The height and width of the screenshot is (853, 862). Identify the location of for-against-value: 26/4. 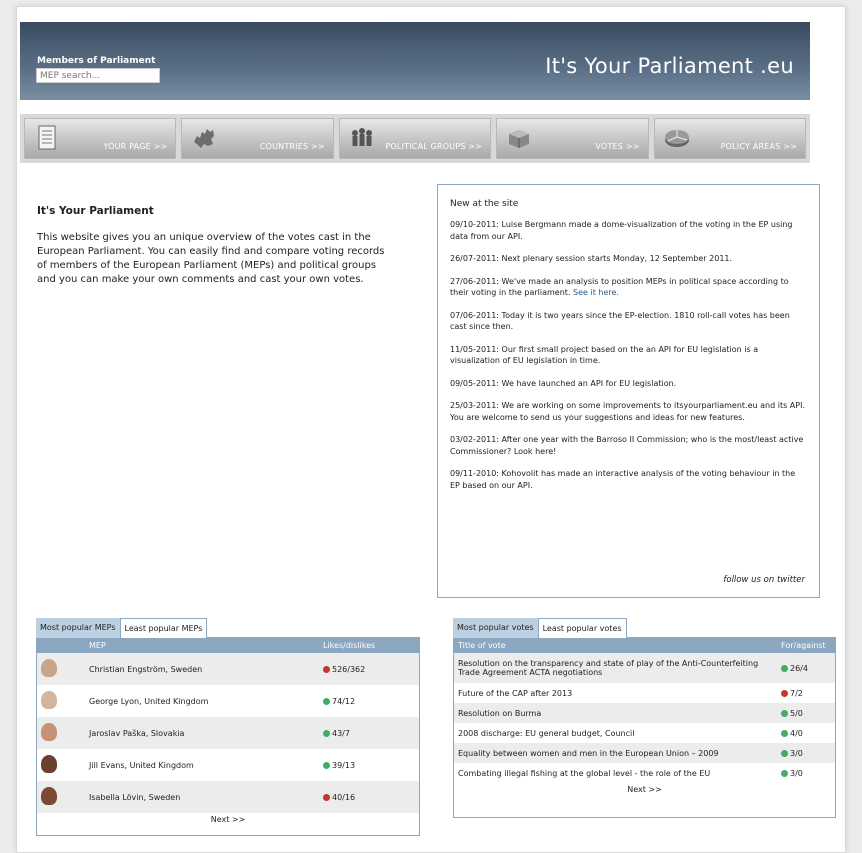
(799, 668).